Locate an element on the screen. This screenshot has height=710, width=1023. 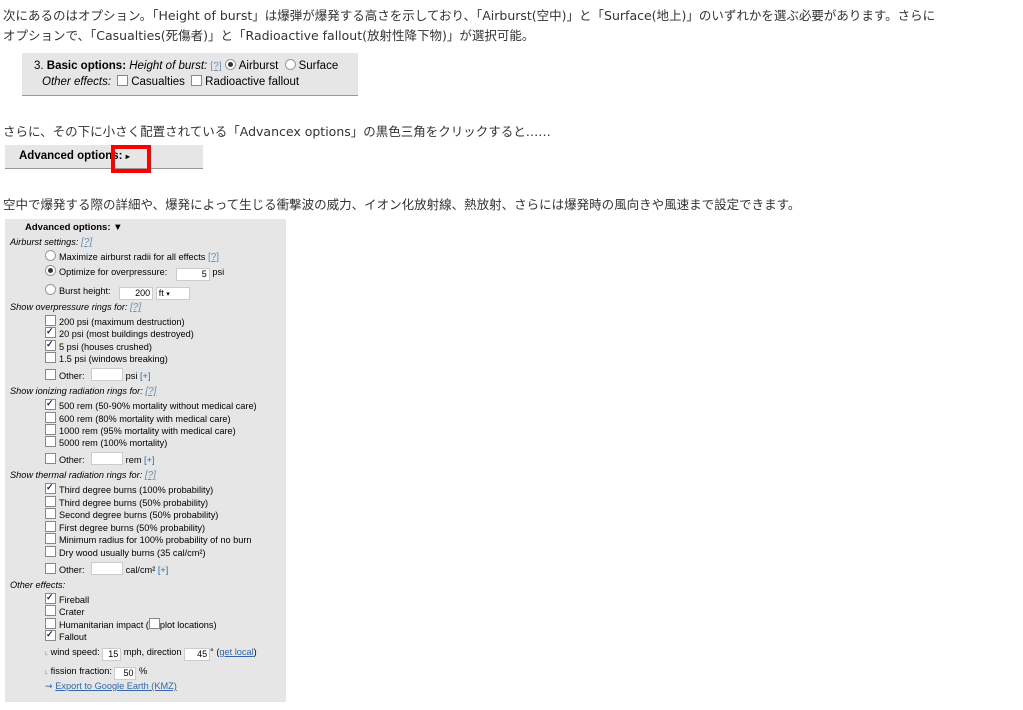
plot-locations-checkbox is located at coordinates (154, 623).